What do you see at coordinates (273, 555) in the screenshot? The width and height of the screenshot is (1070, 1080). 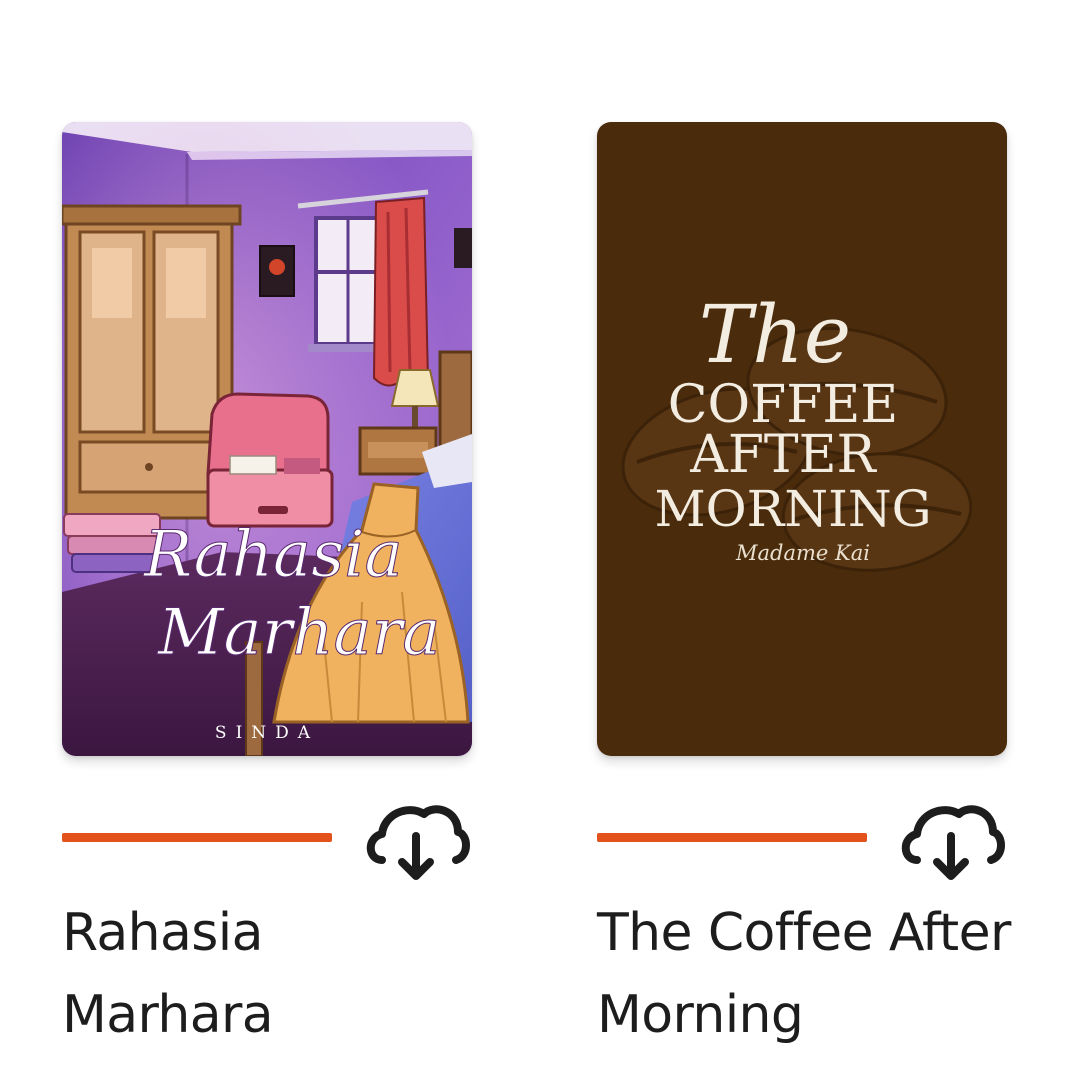 I see `cover-title-line-1: Rahasia` at bounding box center [273, 555].